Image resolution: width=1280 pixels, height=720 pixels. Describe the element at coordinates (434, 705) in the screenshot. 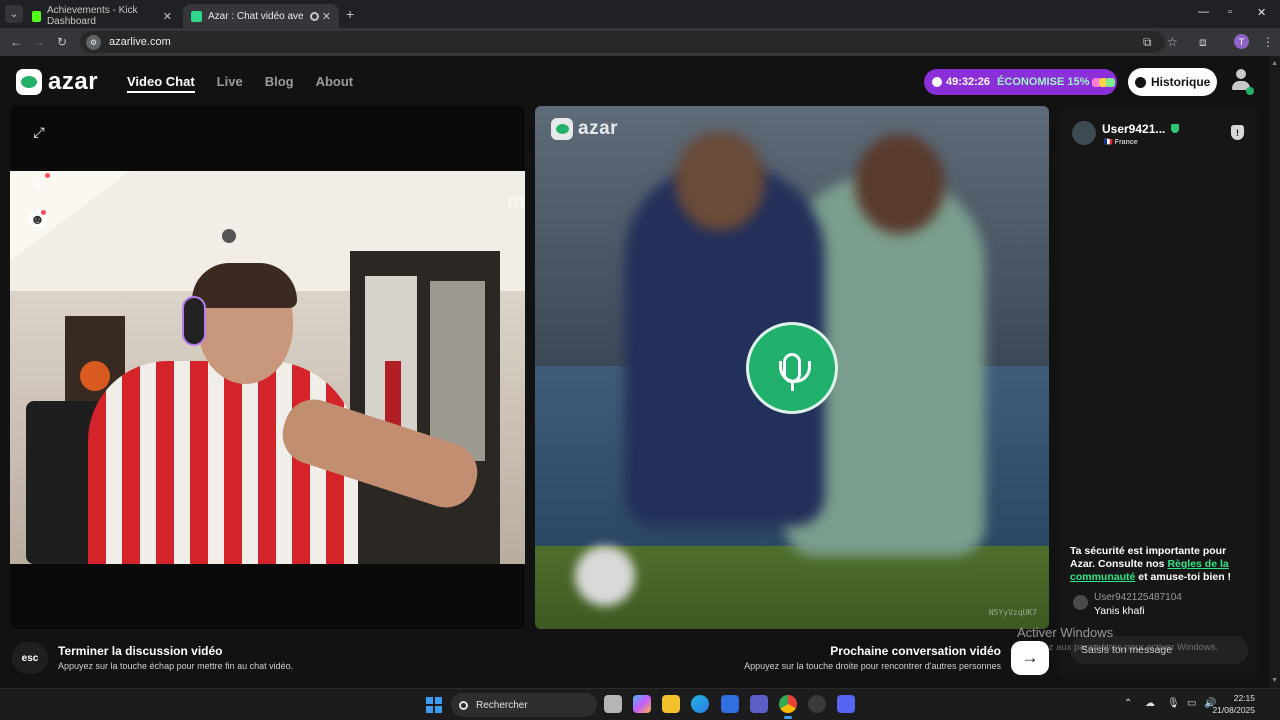

I see `windows-start-icon` at that location.